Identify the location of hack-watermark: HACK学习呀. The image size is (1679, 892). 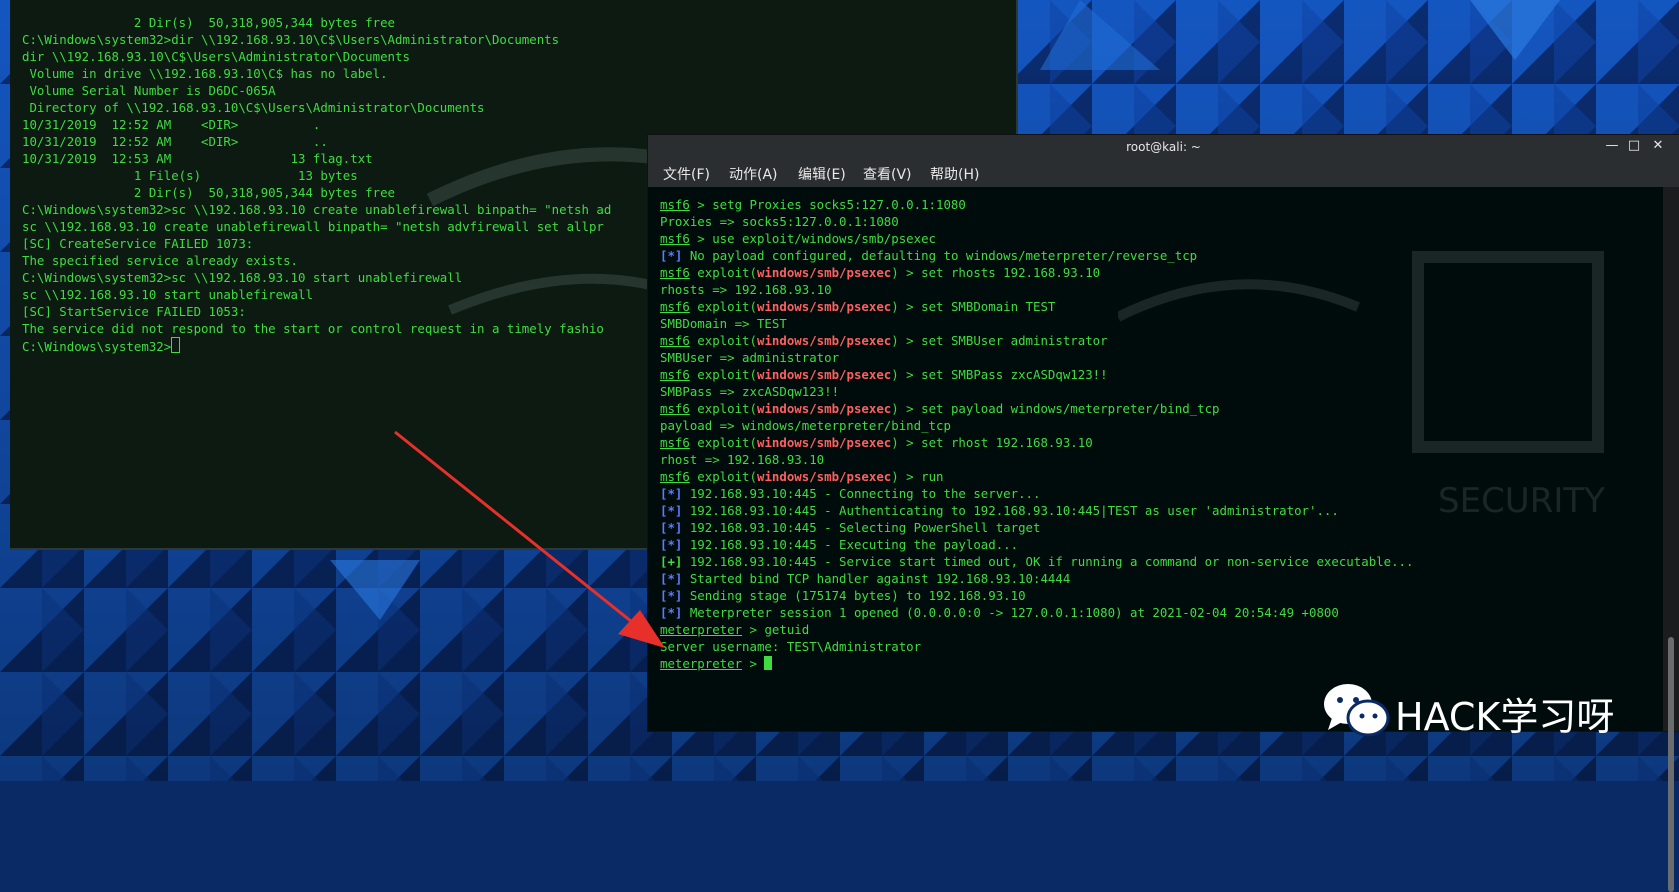
(1485, 710).